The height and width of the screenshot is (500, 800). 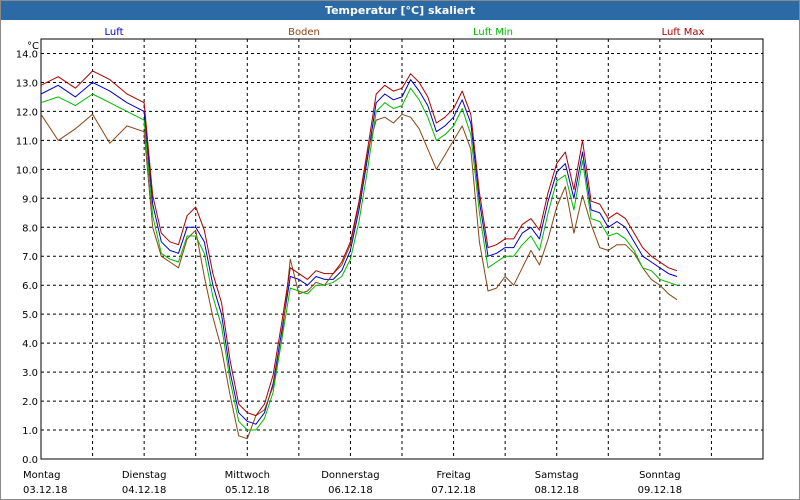 What do you see at coordinates (27, 141) in the screenshot?
I see `y-tick-label: 11.0` at bounding box center [27, 141].